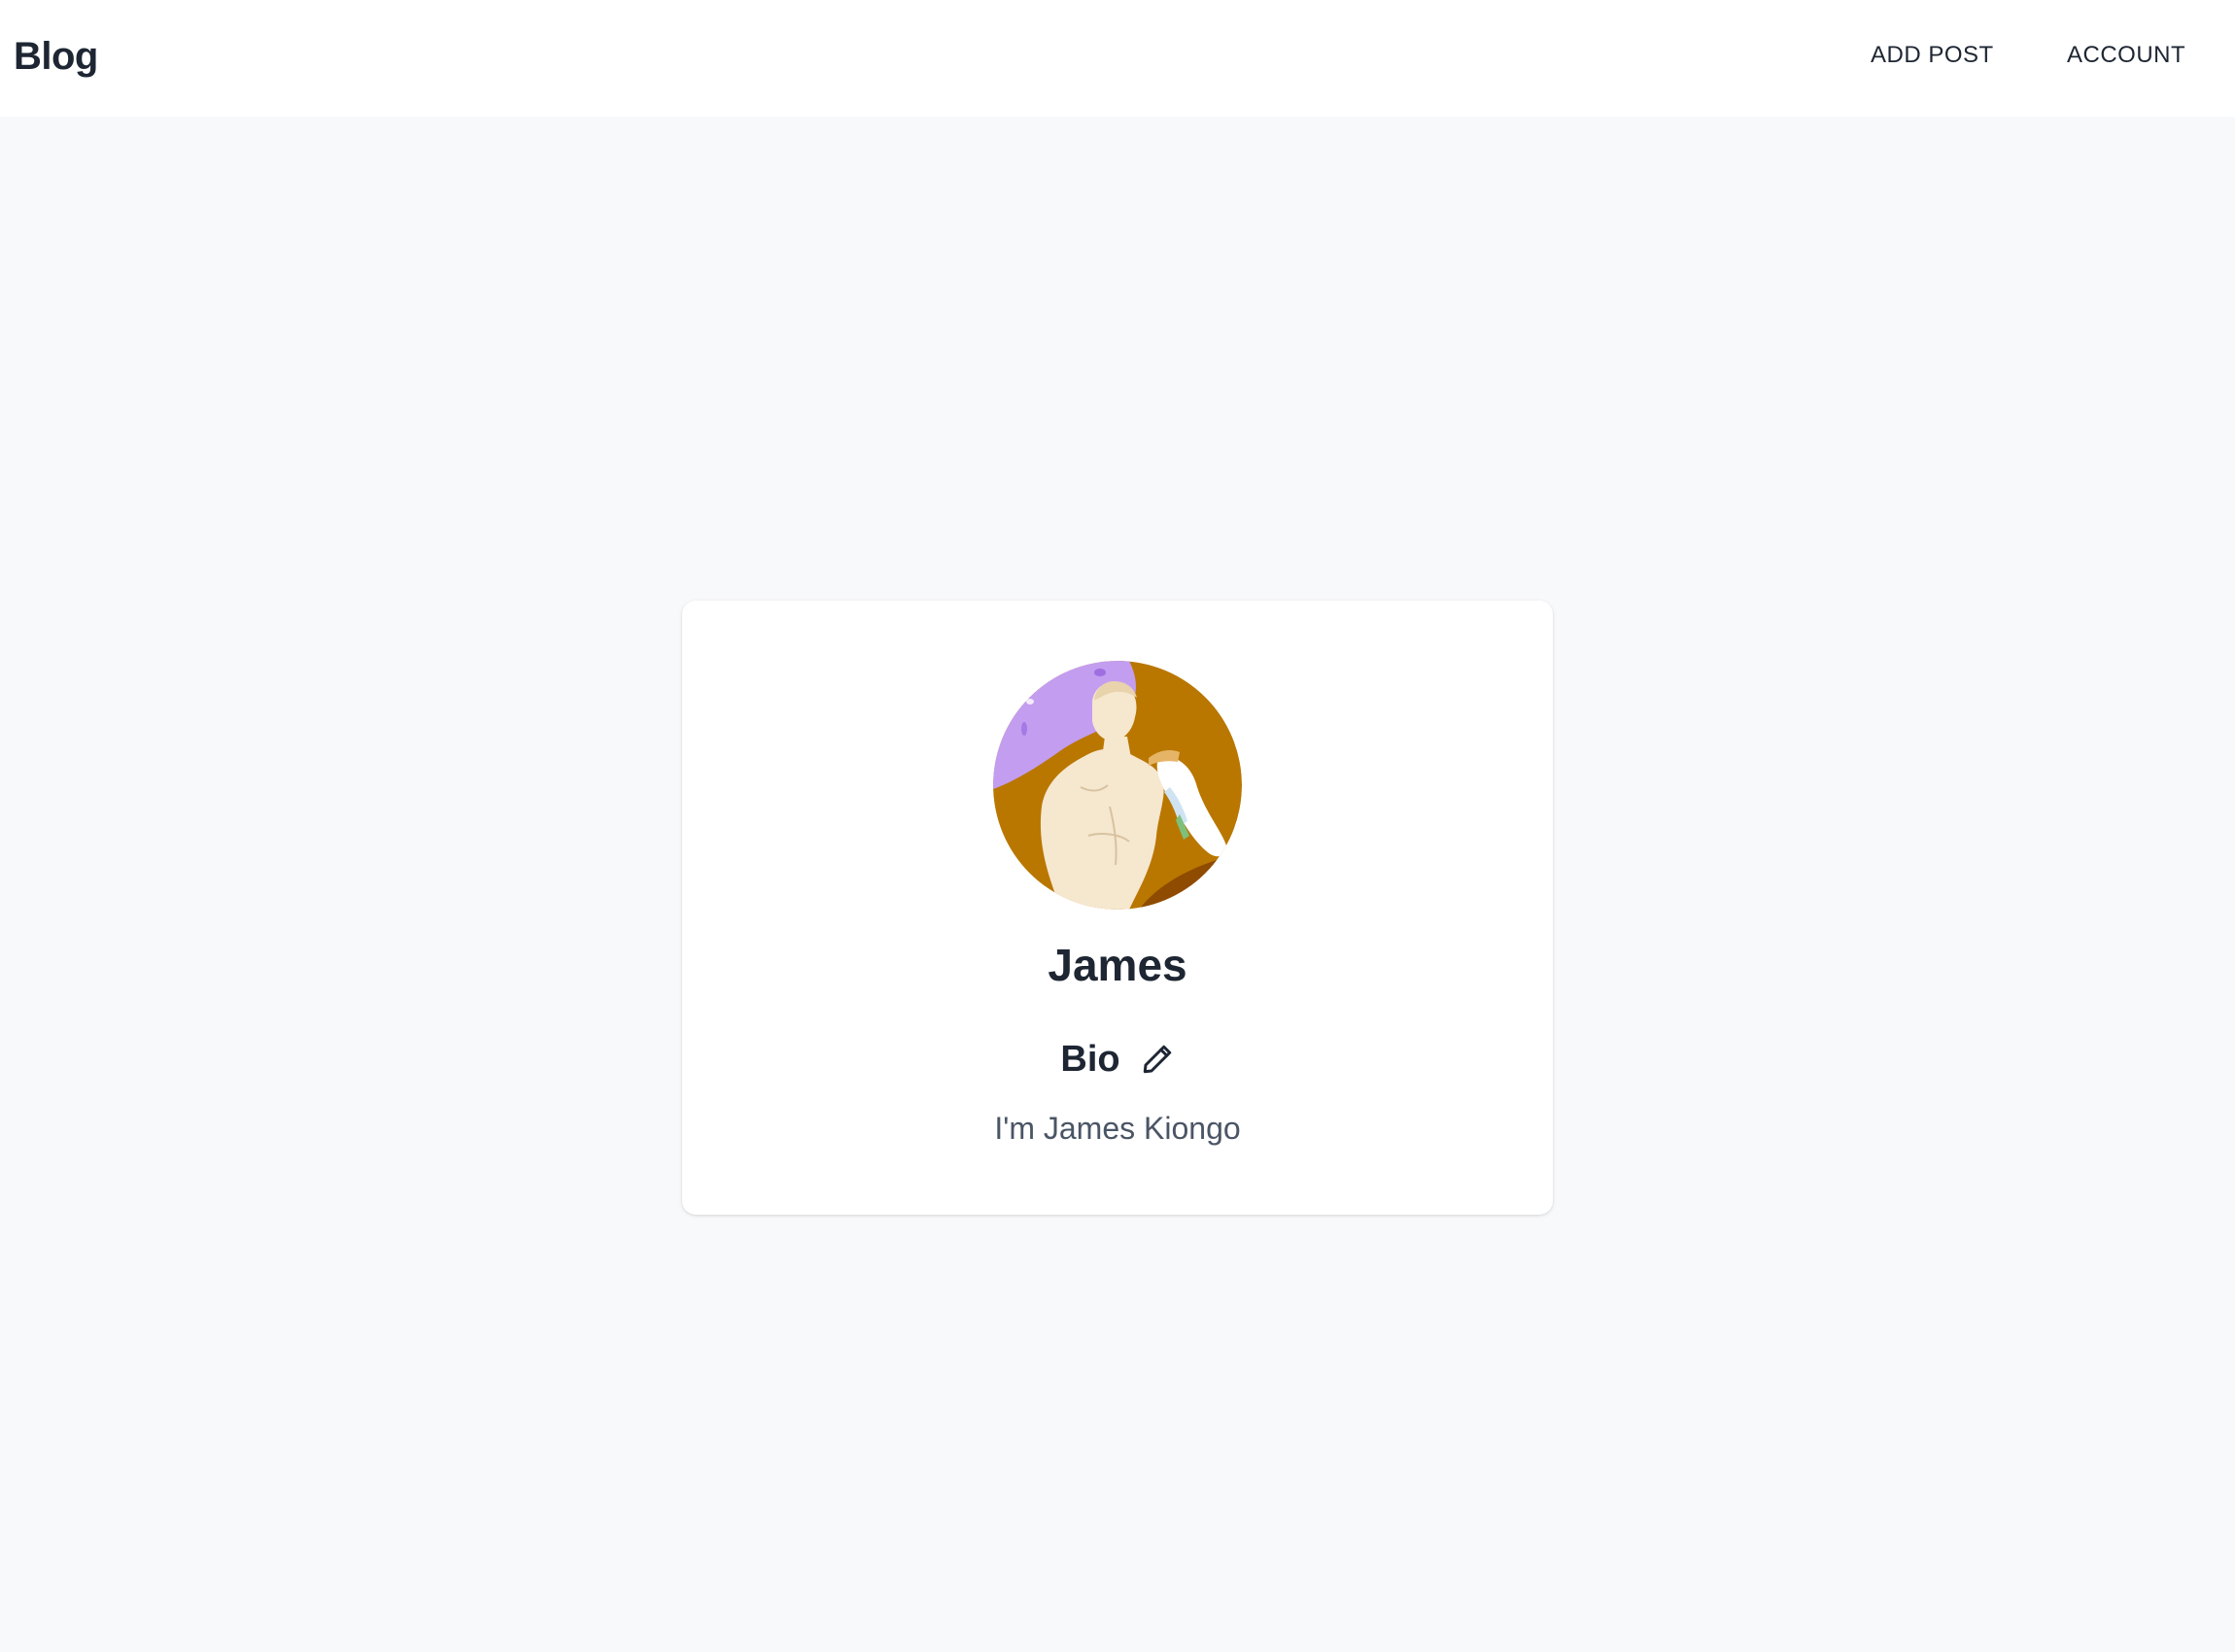  Describe the element at coordinates (1157, 1060) in the screenshot. I see `pencil-icon` at that location.